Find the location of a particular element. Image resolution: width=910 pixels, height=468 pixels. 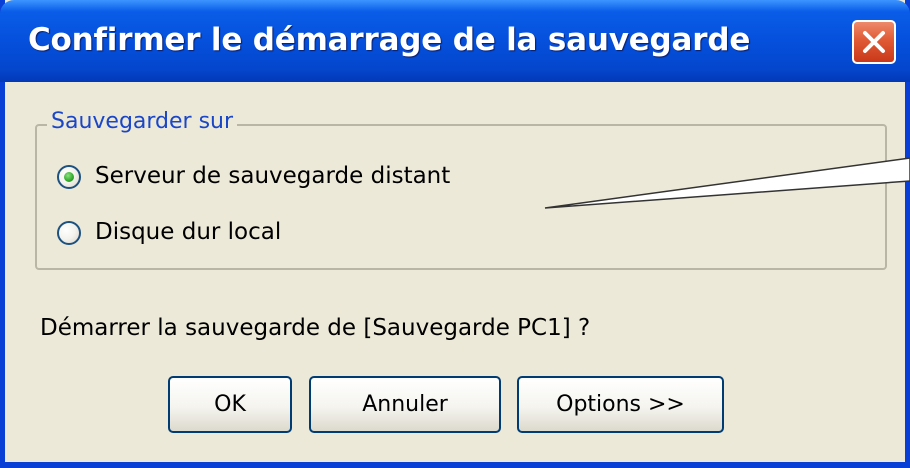

close-button is located at coordinates (874, 42).